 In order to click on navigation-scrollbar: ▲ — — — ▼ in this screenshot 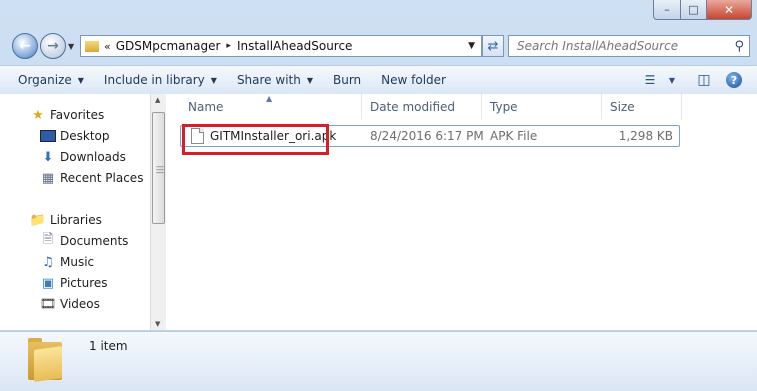, I will do `click(158, 212)`.